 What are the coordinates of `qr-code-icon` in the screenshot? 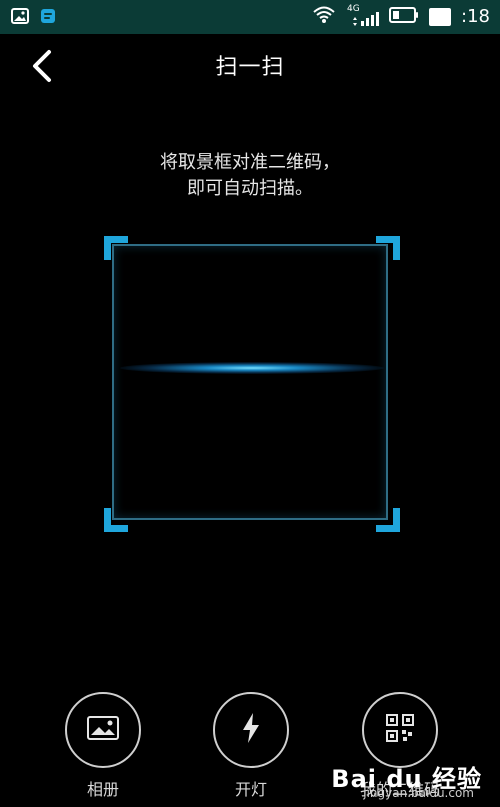 It's located at (400, 730).